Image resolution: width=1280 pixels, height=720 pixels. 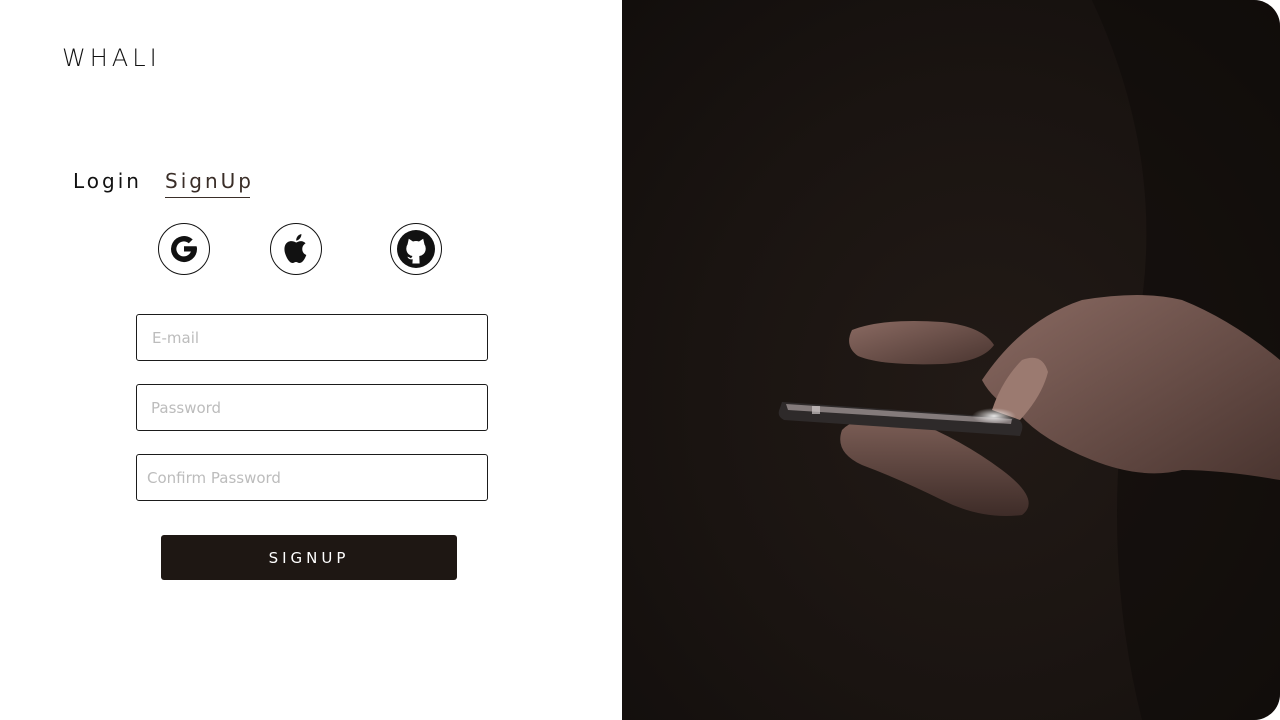 I want to click on tab-login: Login, so click(x=107, y=181).